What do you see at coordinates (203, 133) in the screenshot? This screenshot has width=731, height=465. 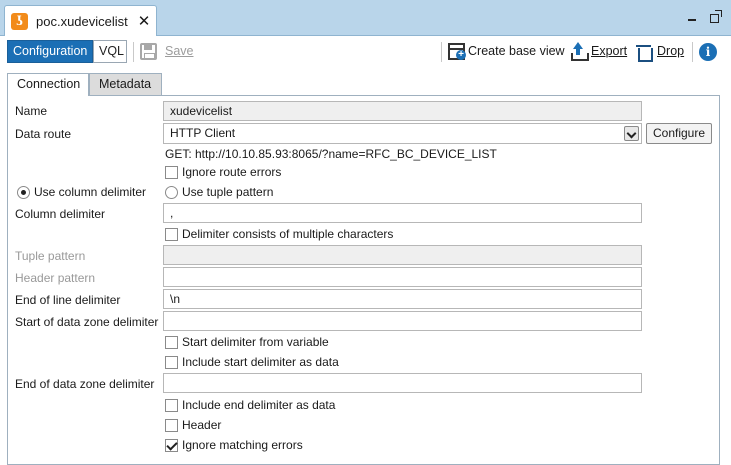 I see `data-route-value: HTTP Client` at bounding box center [203, 133].